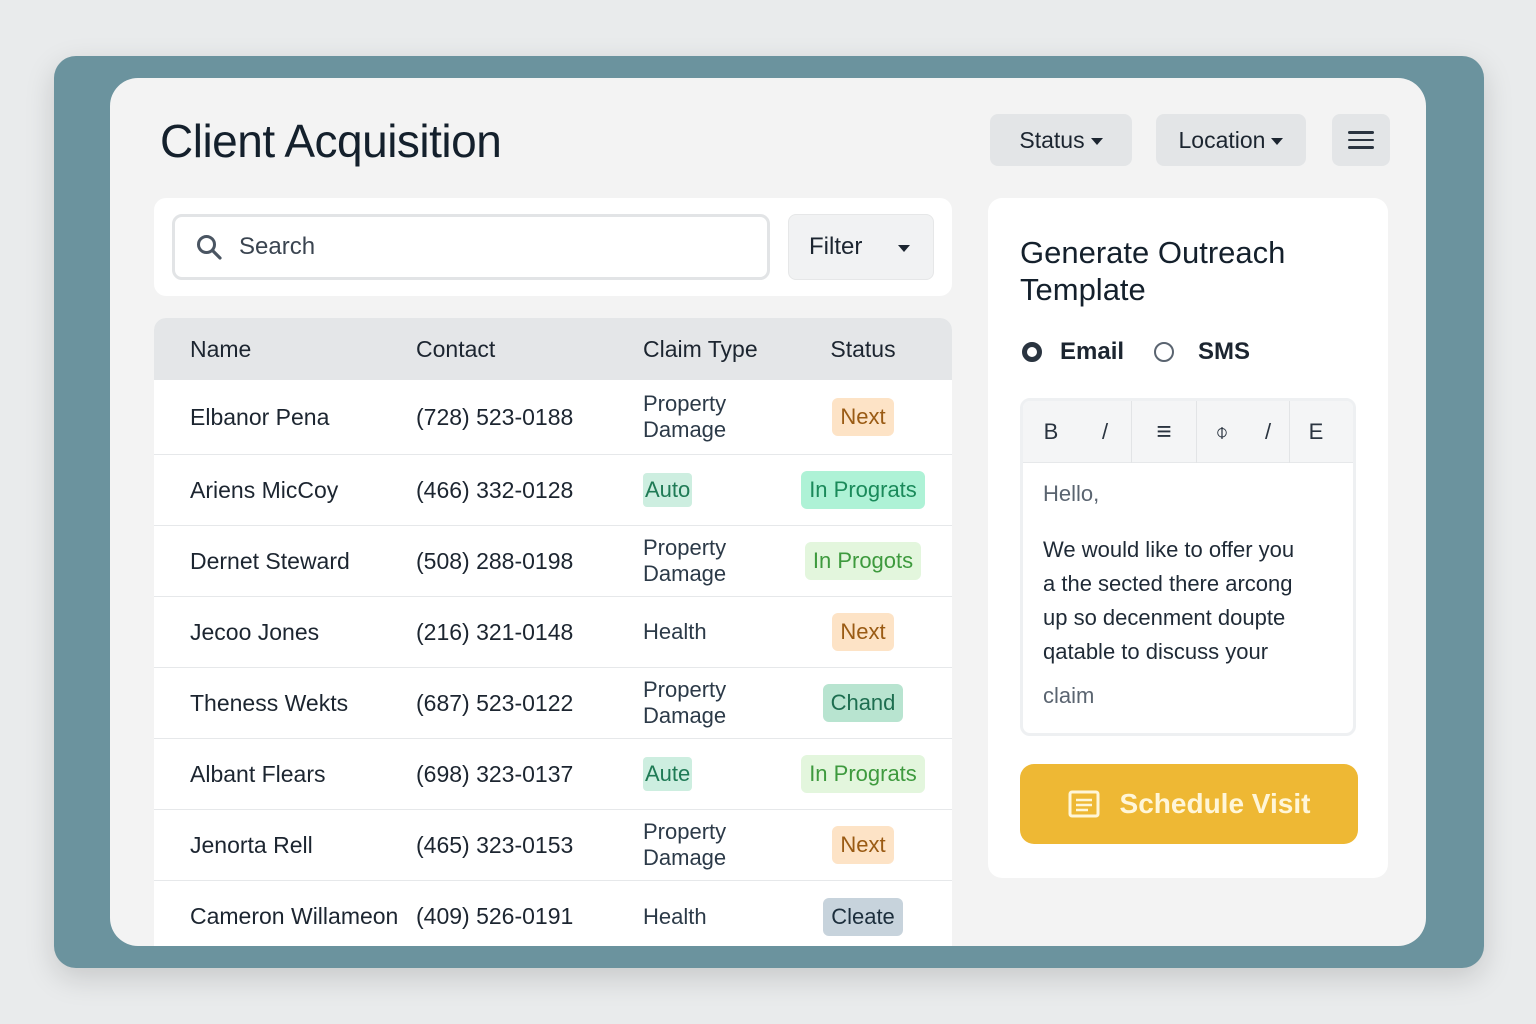 This screenshot has width=1536, height=1024. What do you see at coordinates (1136, 352) in the screenshot?
I see `channel-selector: Email SMS` at bounding box center [1136, 352].